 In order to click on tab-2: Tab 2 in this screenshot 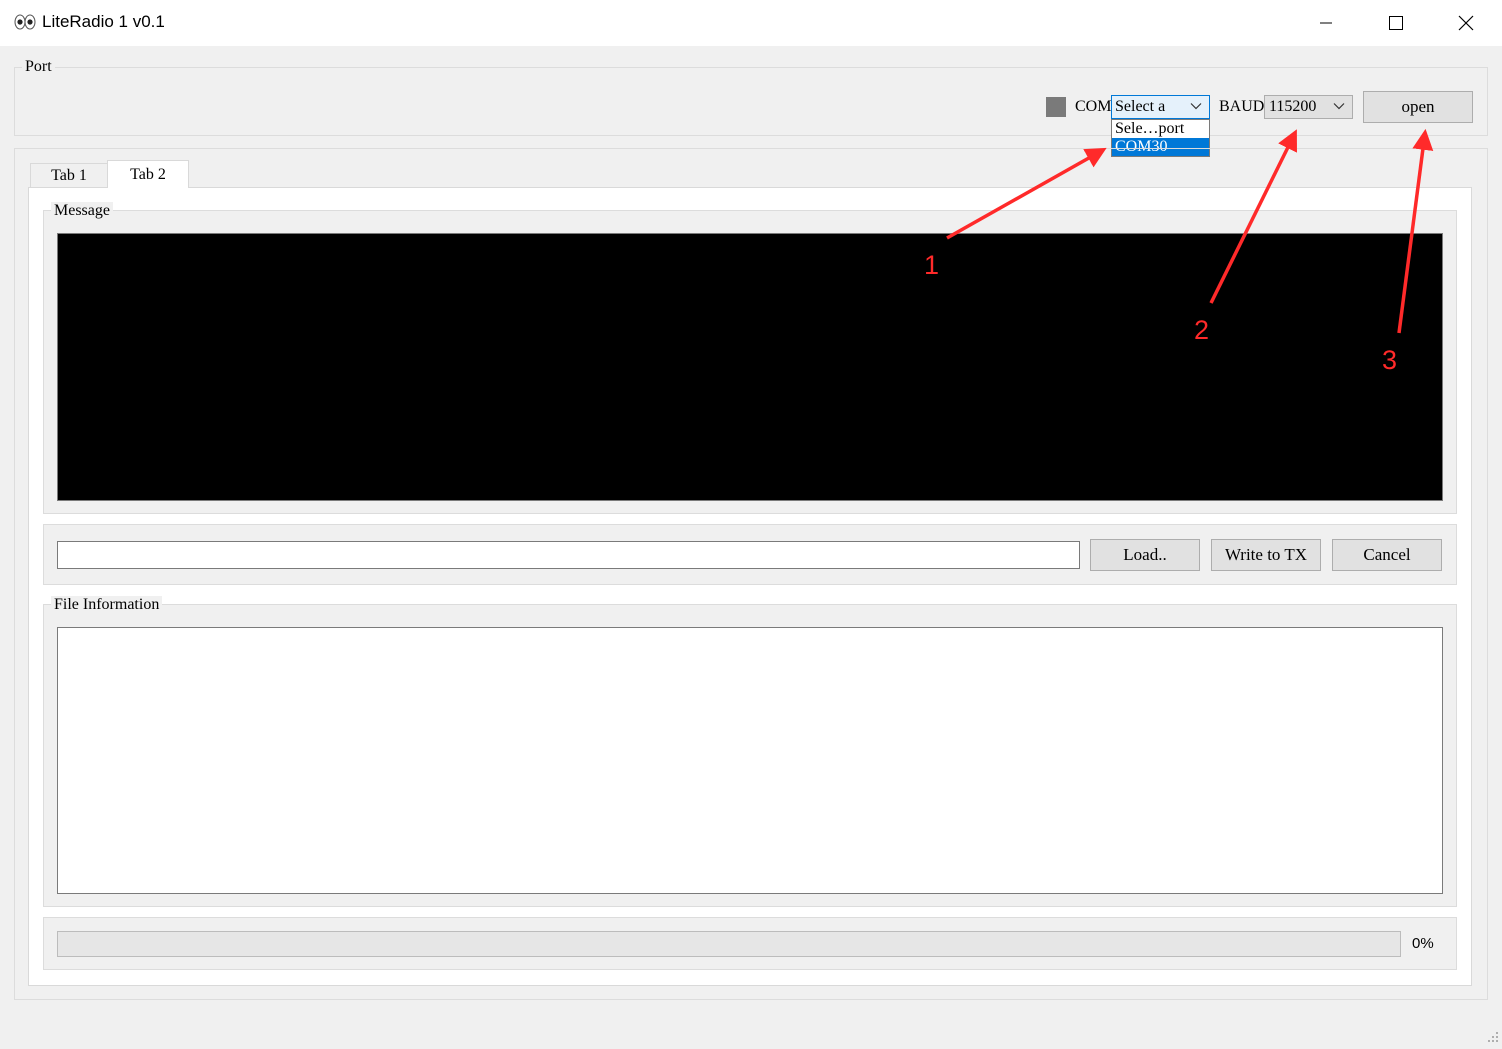, I will do `click(148, 174)`.